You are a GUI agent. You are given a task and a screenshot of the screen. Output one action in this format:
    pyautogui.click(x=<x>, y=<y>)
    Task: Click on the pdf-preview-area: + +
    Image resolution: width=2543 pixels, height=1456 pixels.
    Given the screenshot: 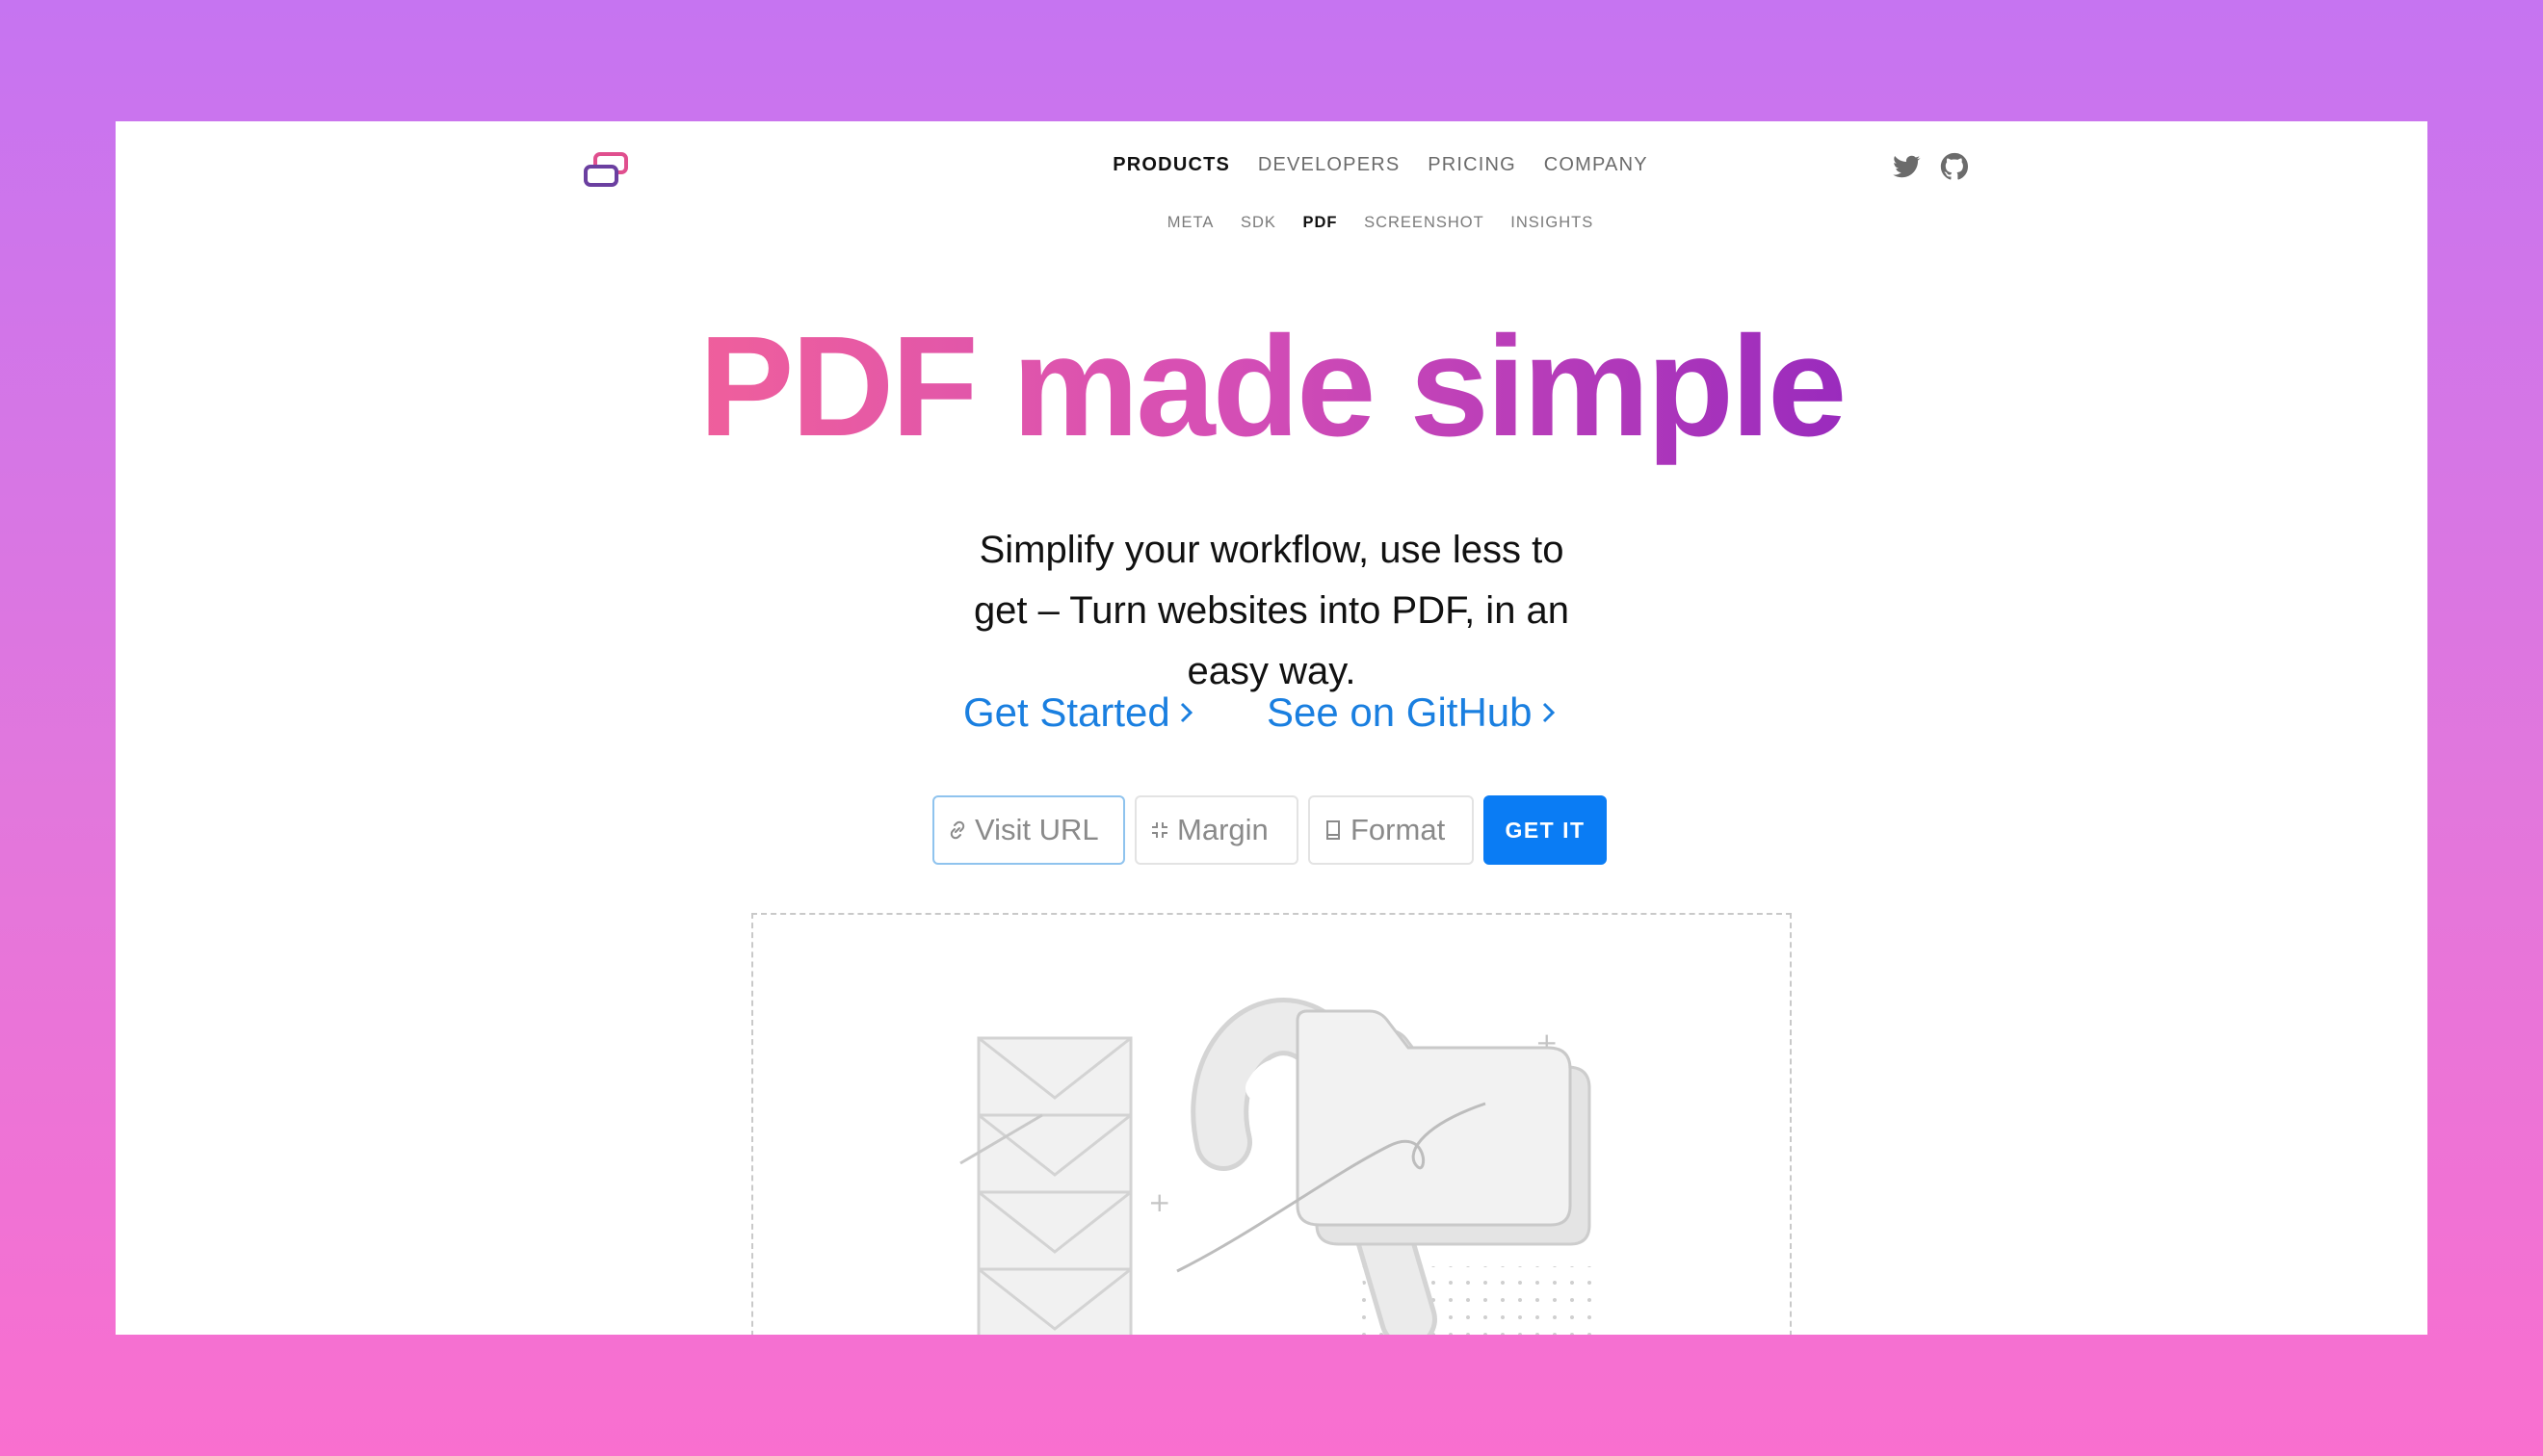 What is the action you would take?
    pyautogui.click(x=1271, y=1124)
    